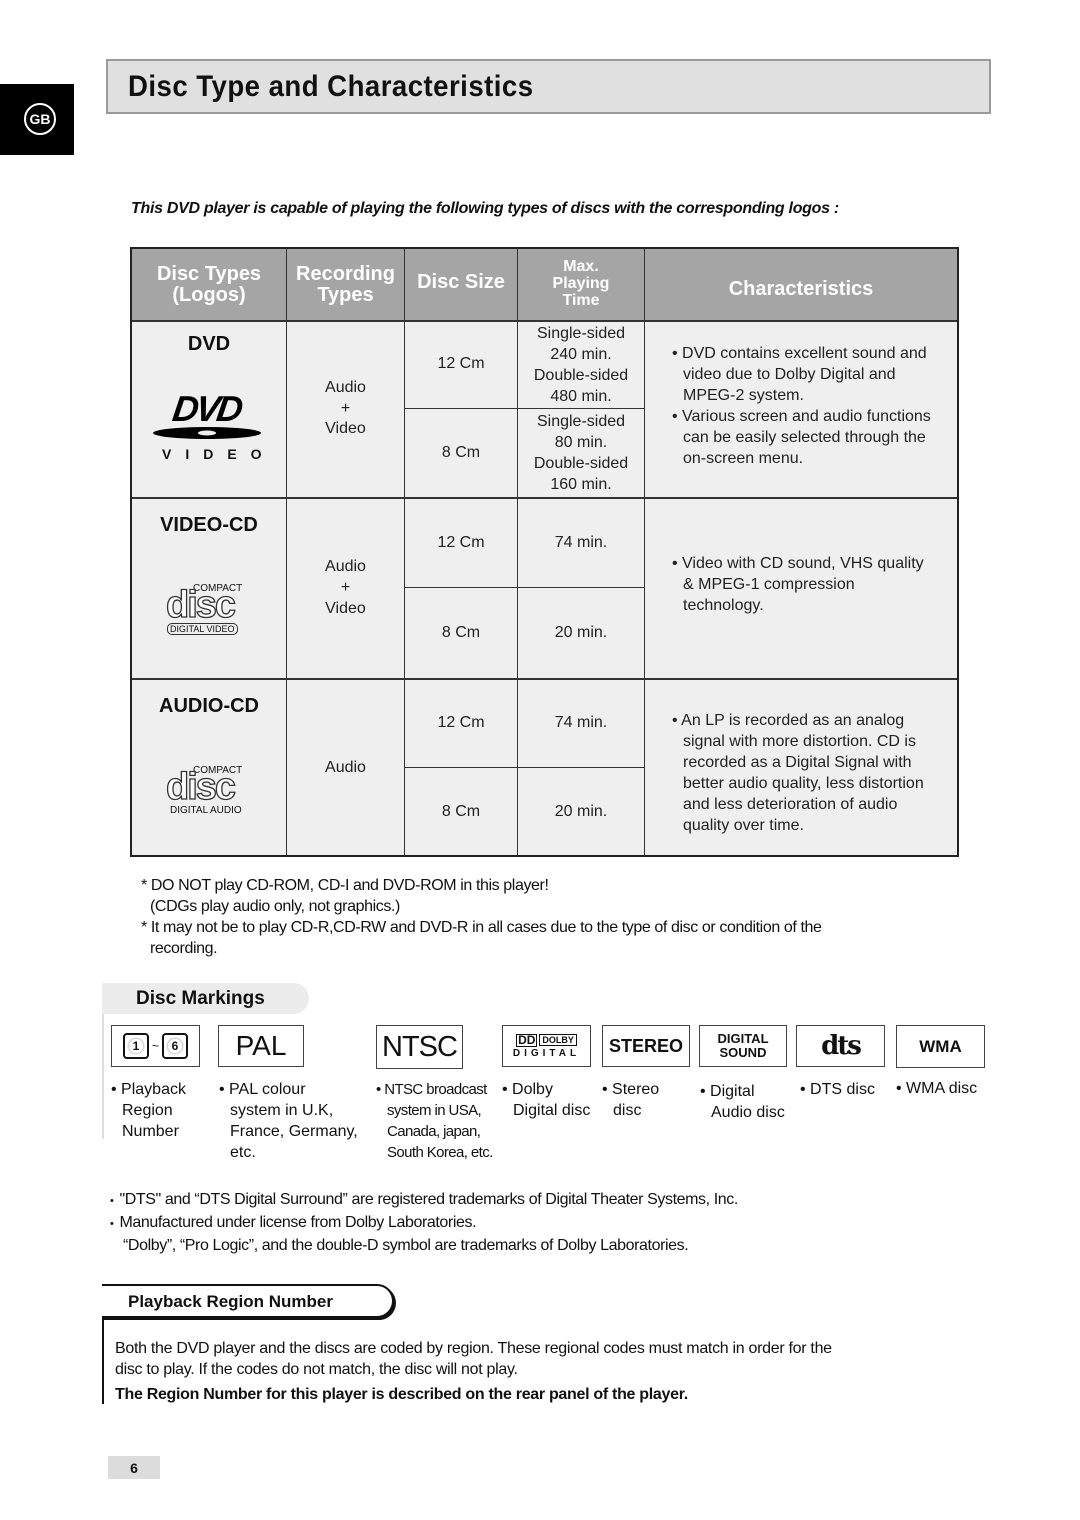 The width and height of the screenshot is (1080, 1520). Describe the element at coordinates (627, 1110) in the screenshot. I see `label-text: disc` at that location.